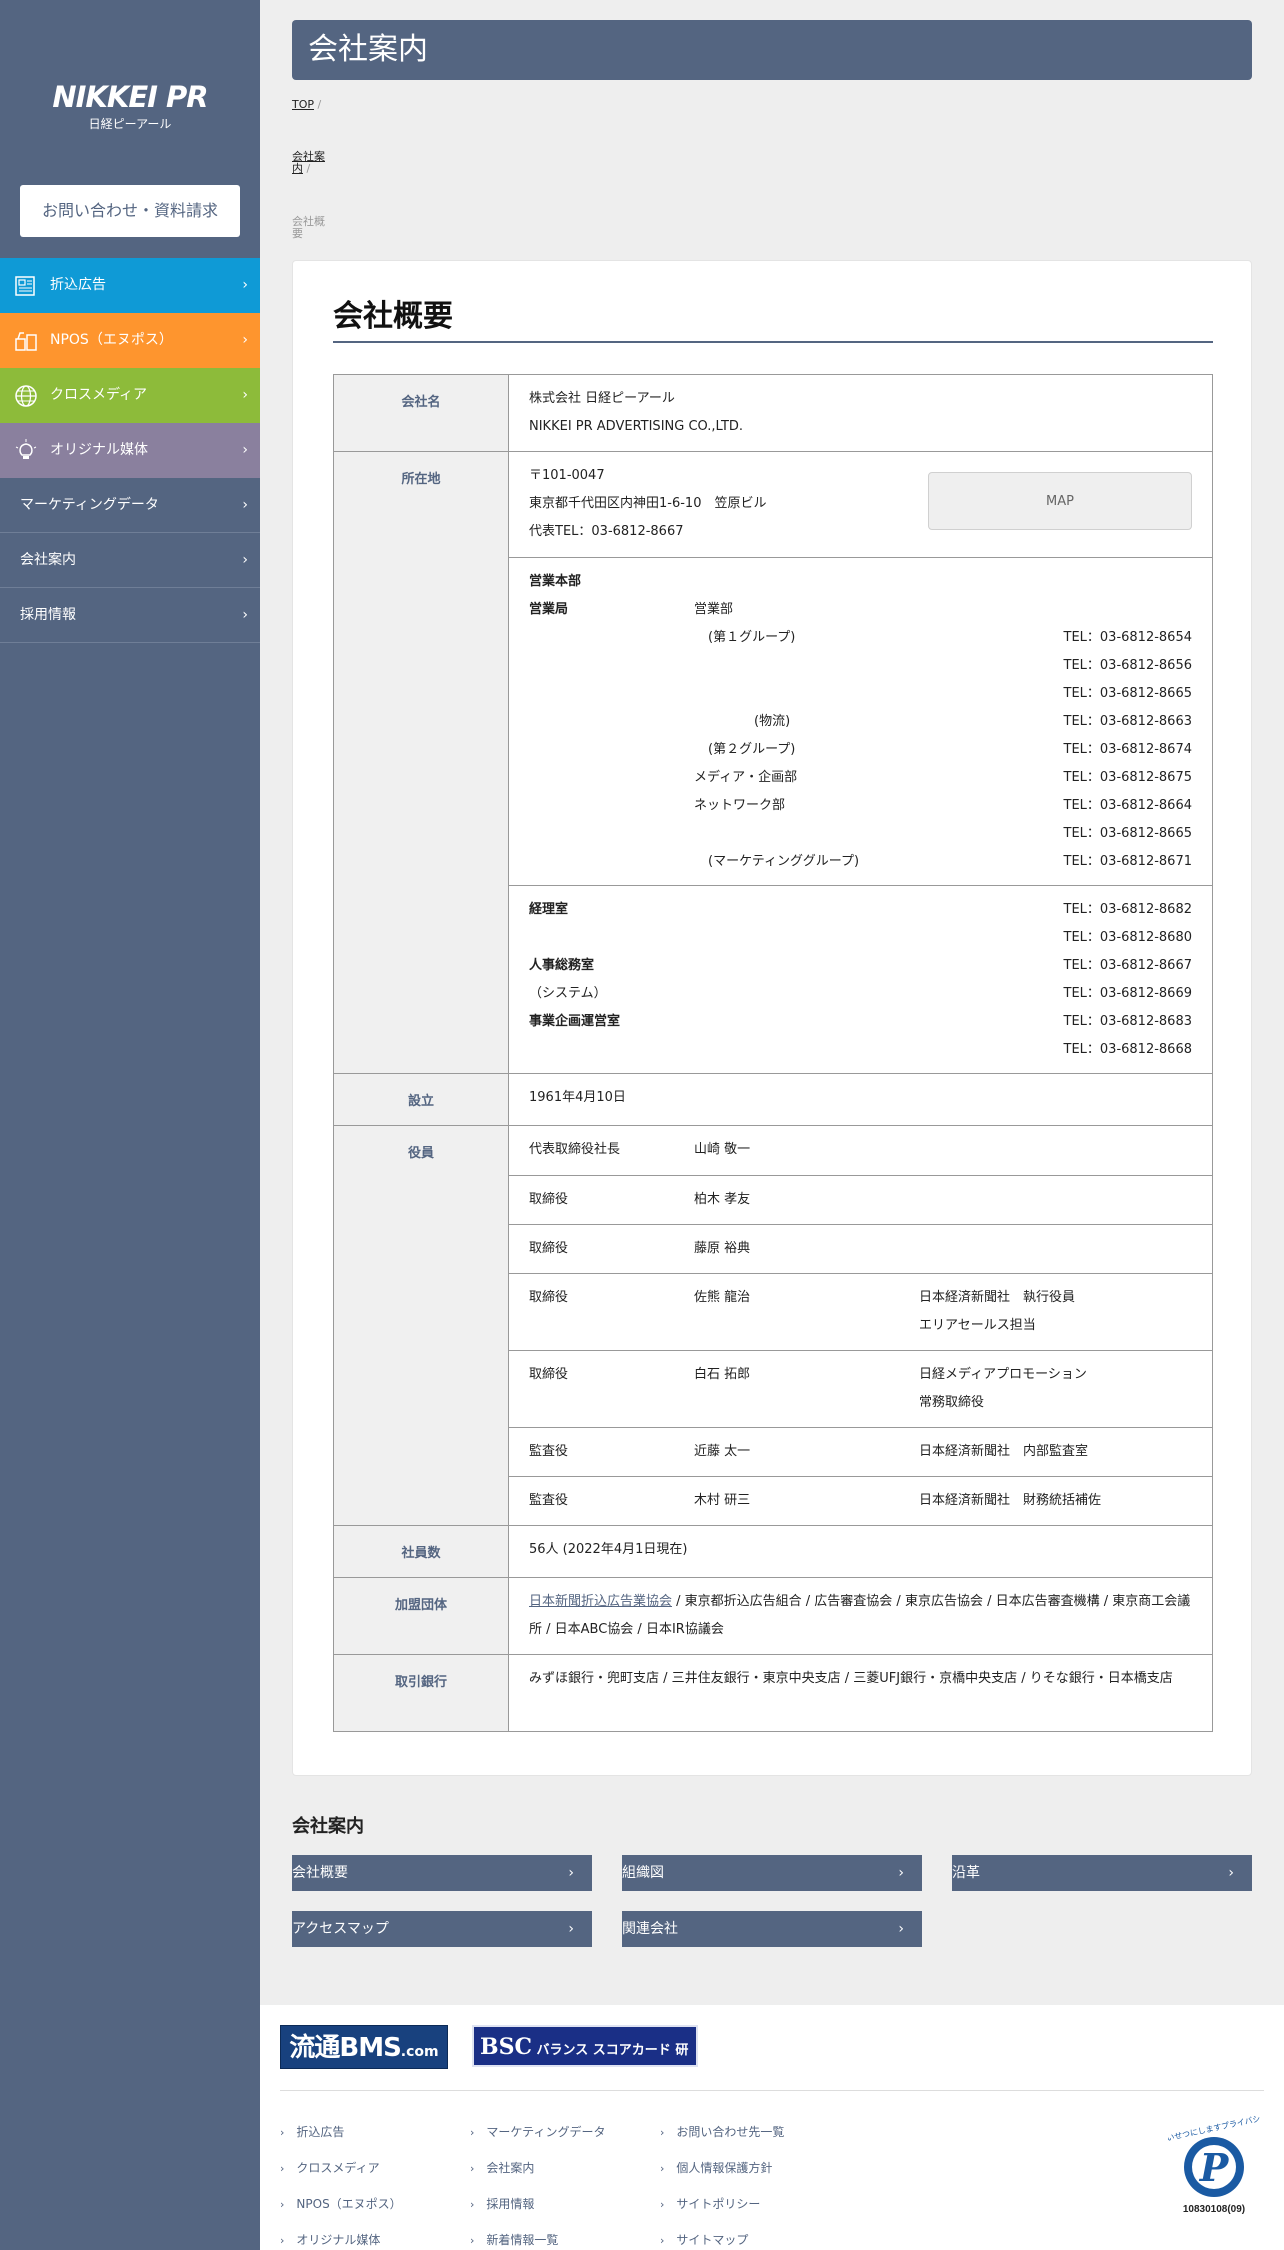  Describe the element at coordinates (442, 1873) in the screenshot. I see `section-button-overview: 会社概要 ›` at that location.